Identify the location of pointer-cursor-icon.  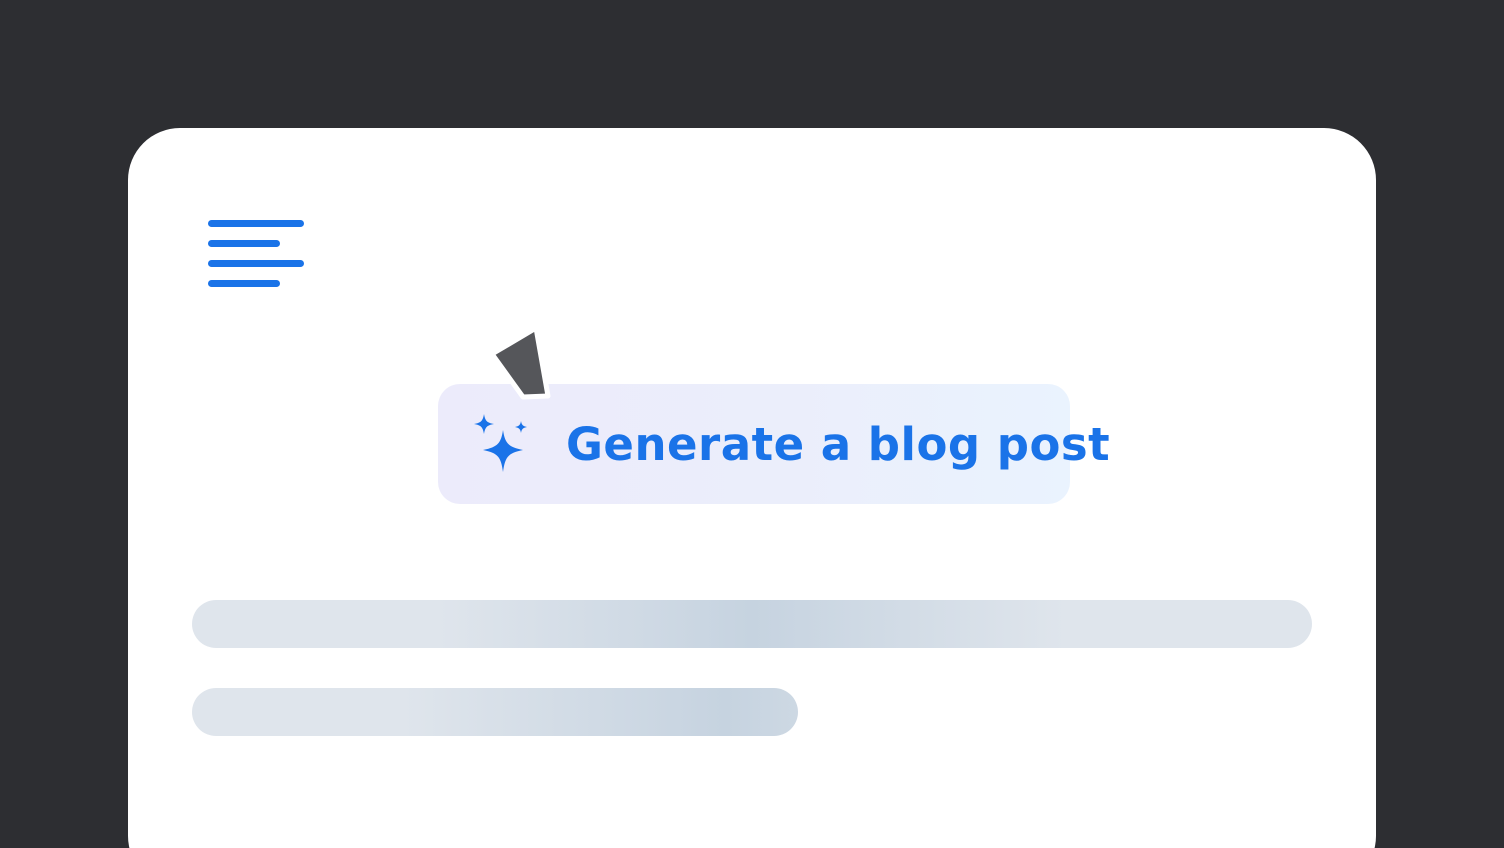
(520, 363).